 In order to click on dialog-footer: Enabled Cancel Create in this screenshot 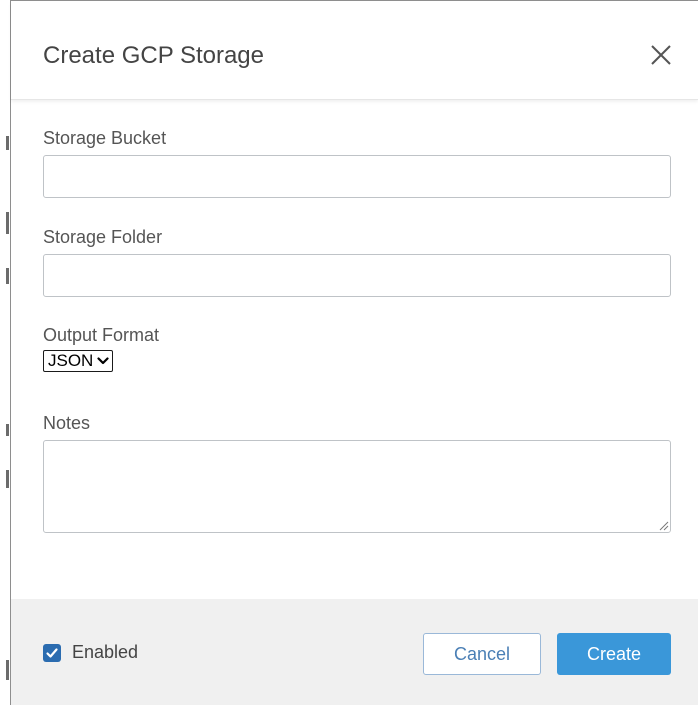, I will do `click(354, 652)`.